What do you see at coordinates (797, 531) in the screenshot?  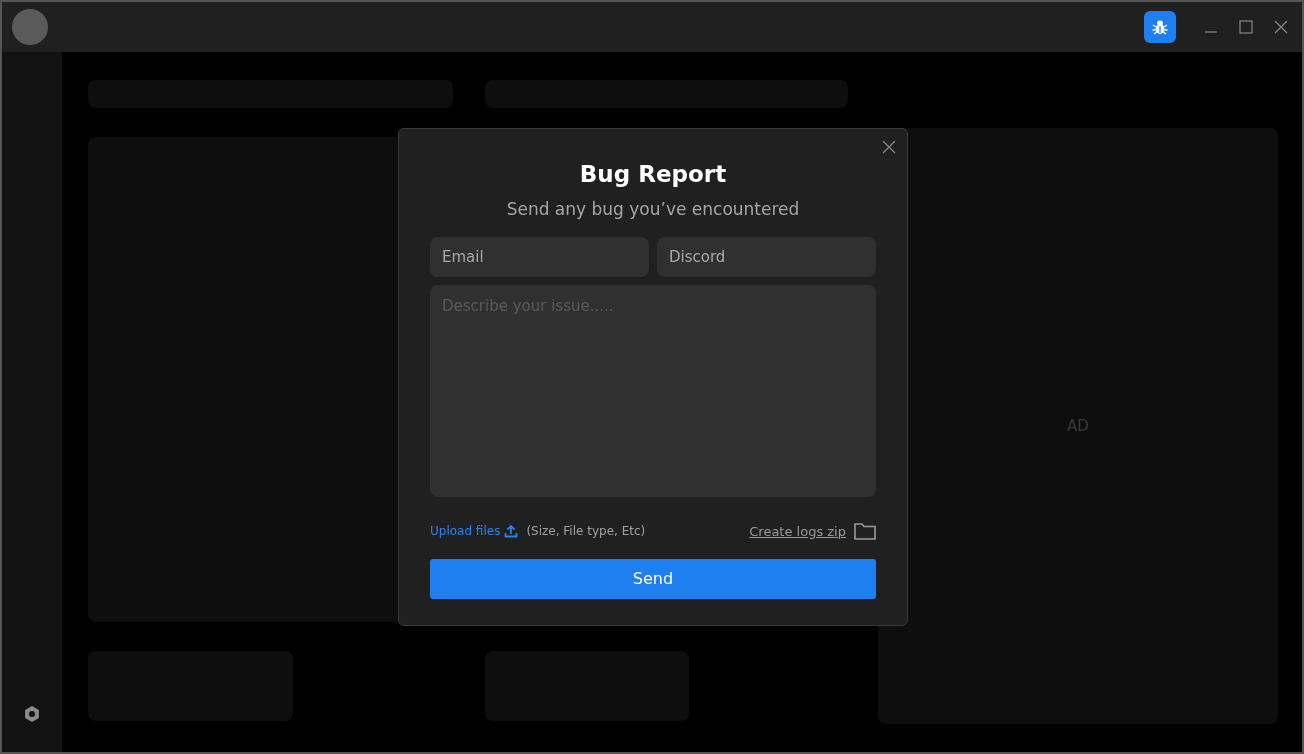 I see `create-logs-link: Create logs zip` at bounding box center [797, 531].